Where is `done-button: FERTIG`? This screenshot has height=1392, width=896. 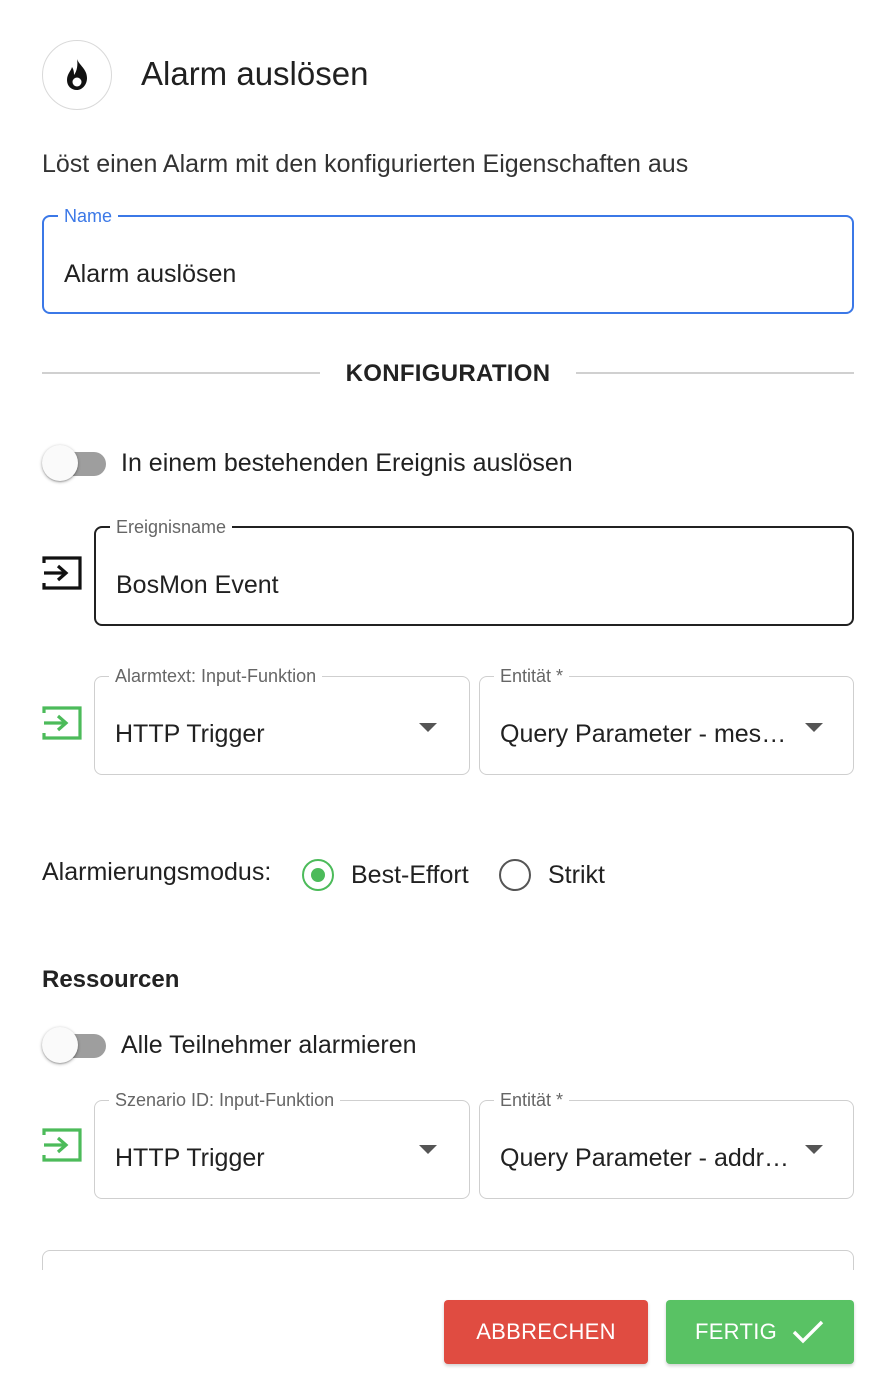 done-button: FERTIG is located at coordinates (760, 1332).